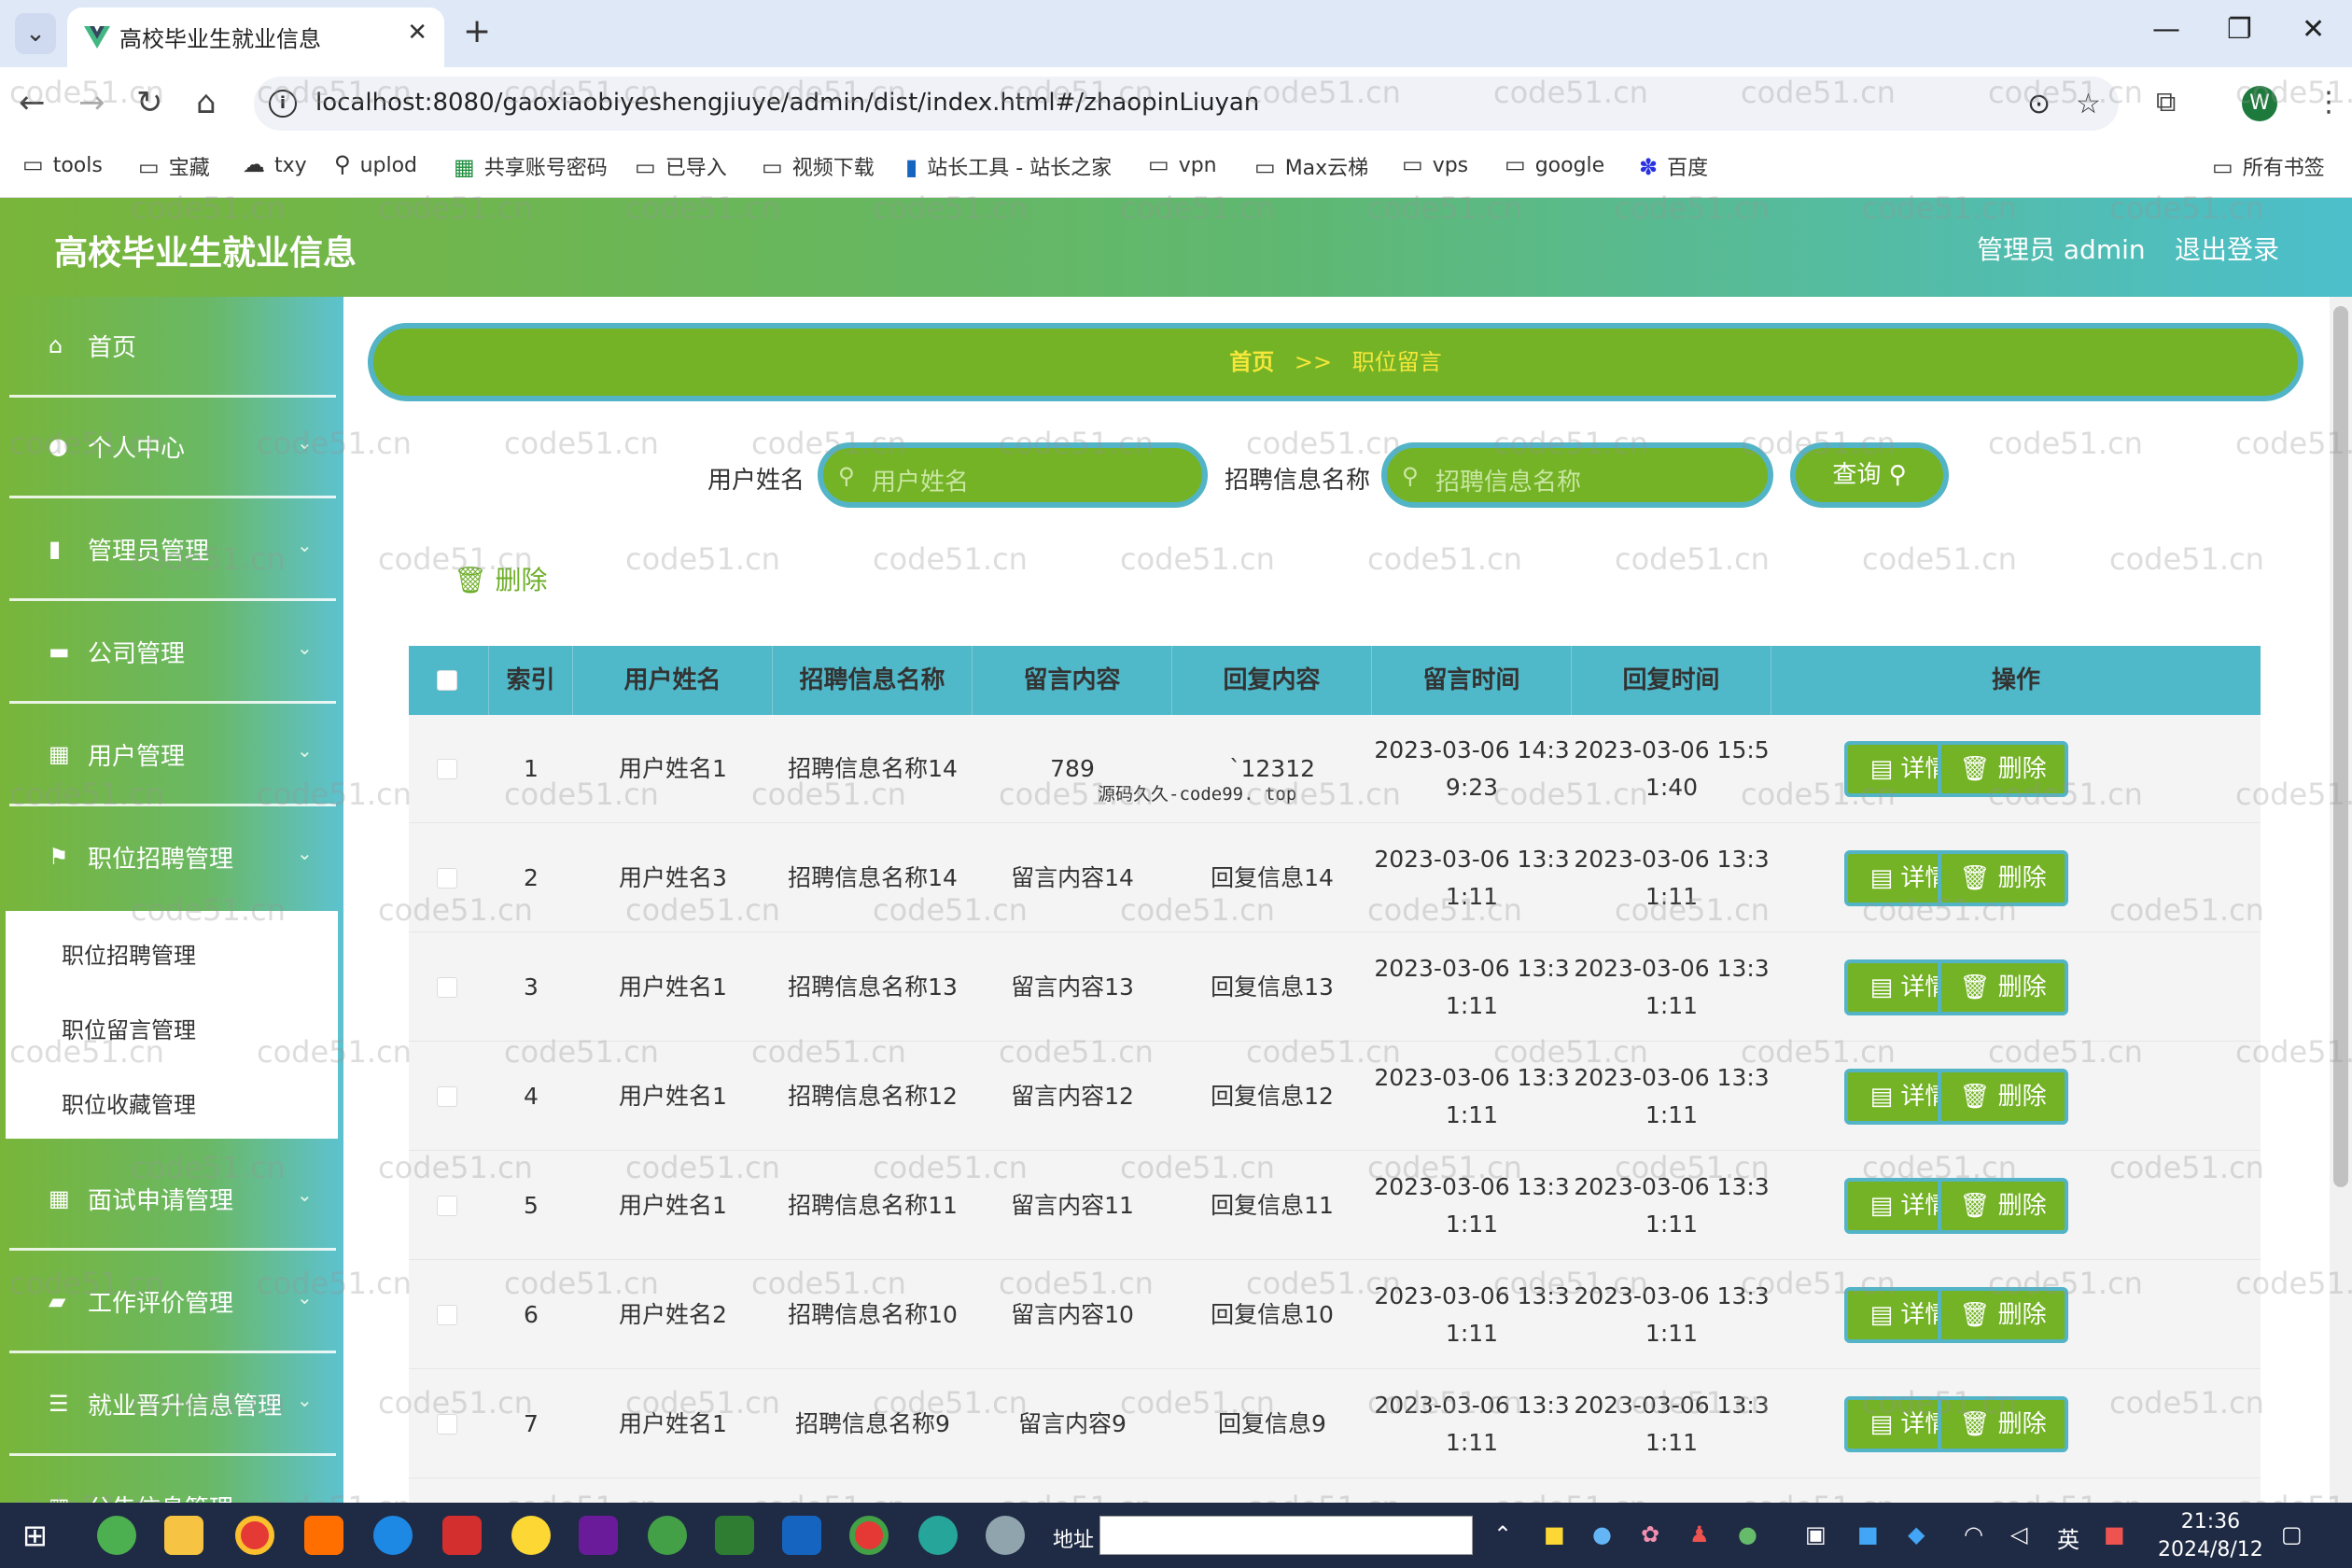  I want to click on tray-app-icon: ♟, so click(1699, 1534).